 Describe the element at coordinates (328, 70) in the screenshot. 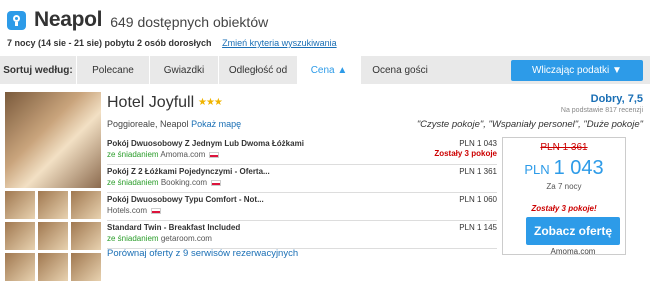

I see `sort-price: Cena ▲` at that location.